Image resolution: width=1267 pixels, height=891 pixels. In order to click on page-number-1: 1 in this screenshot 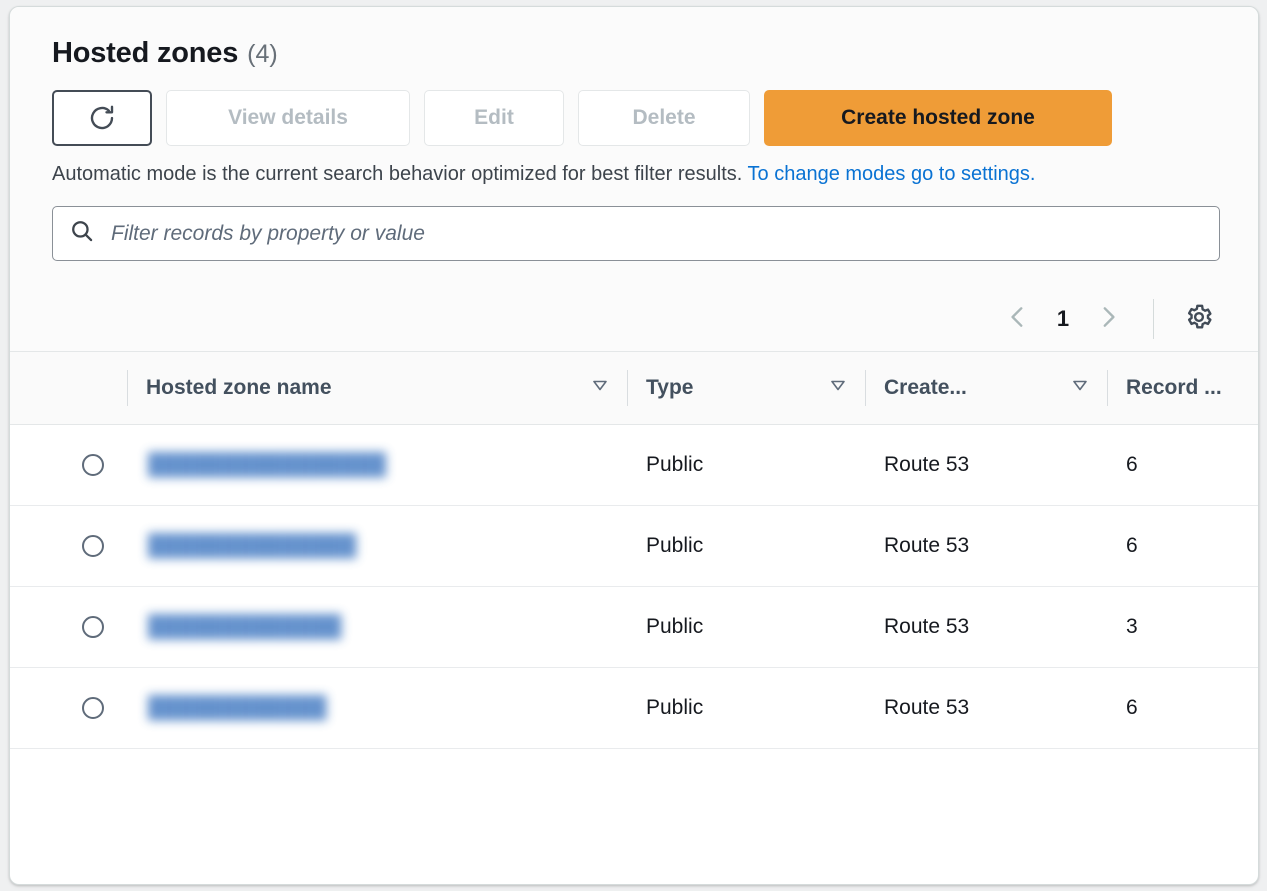, I will do `click(1063, 319)`.